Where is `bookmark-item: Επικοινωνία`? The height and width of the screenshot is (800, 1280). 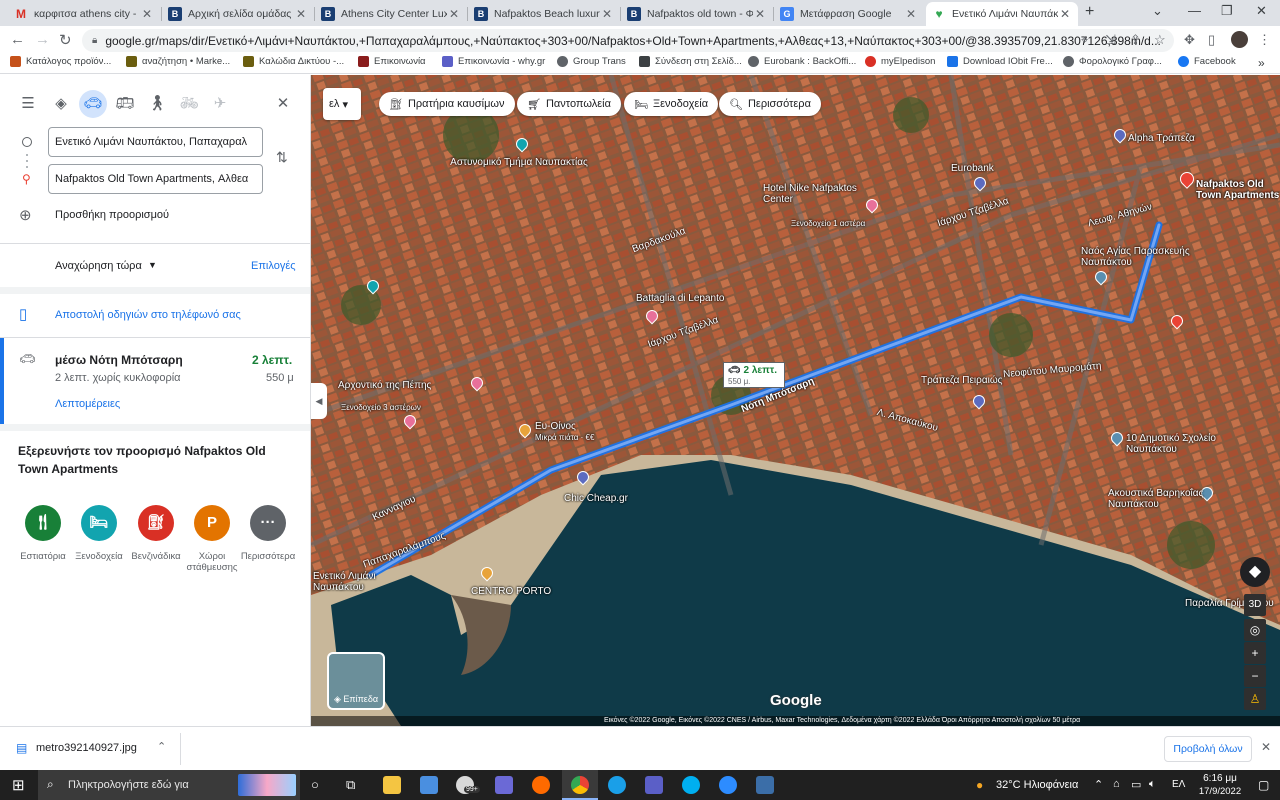
bookmark-item: Επικοινωνία is located at coordinates (392, 61).